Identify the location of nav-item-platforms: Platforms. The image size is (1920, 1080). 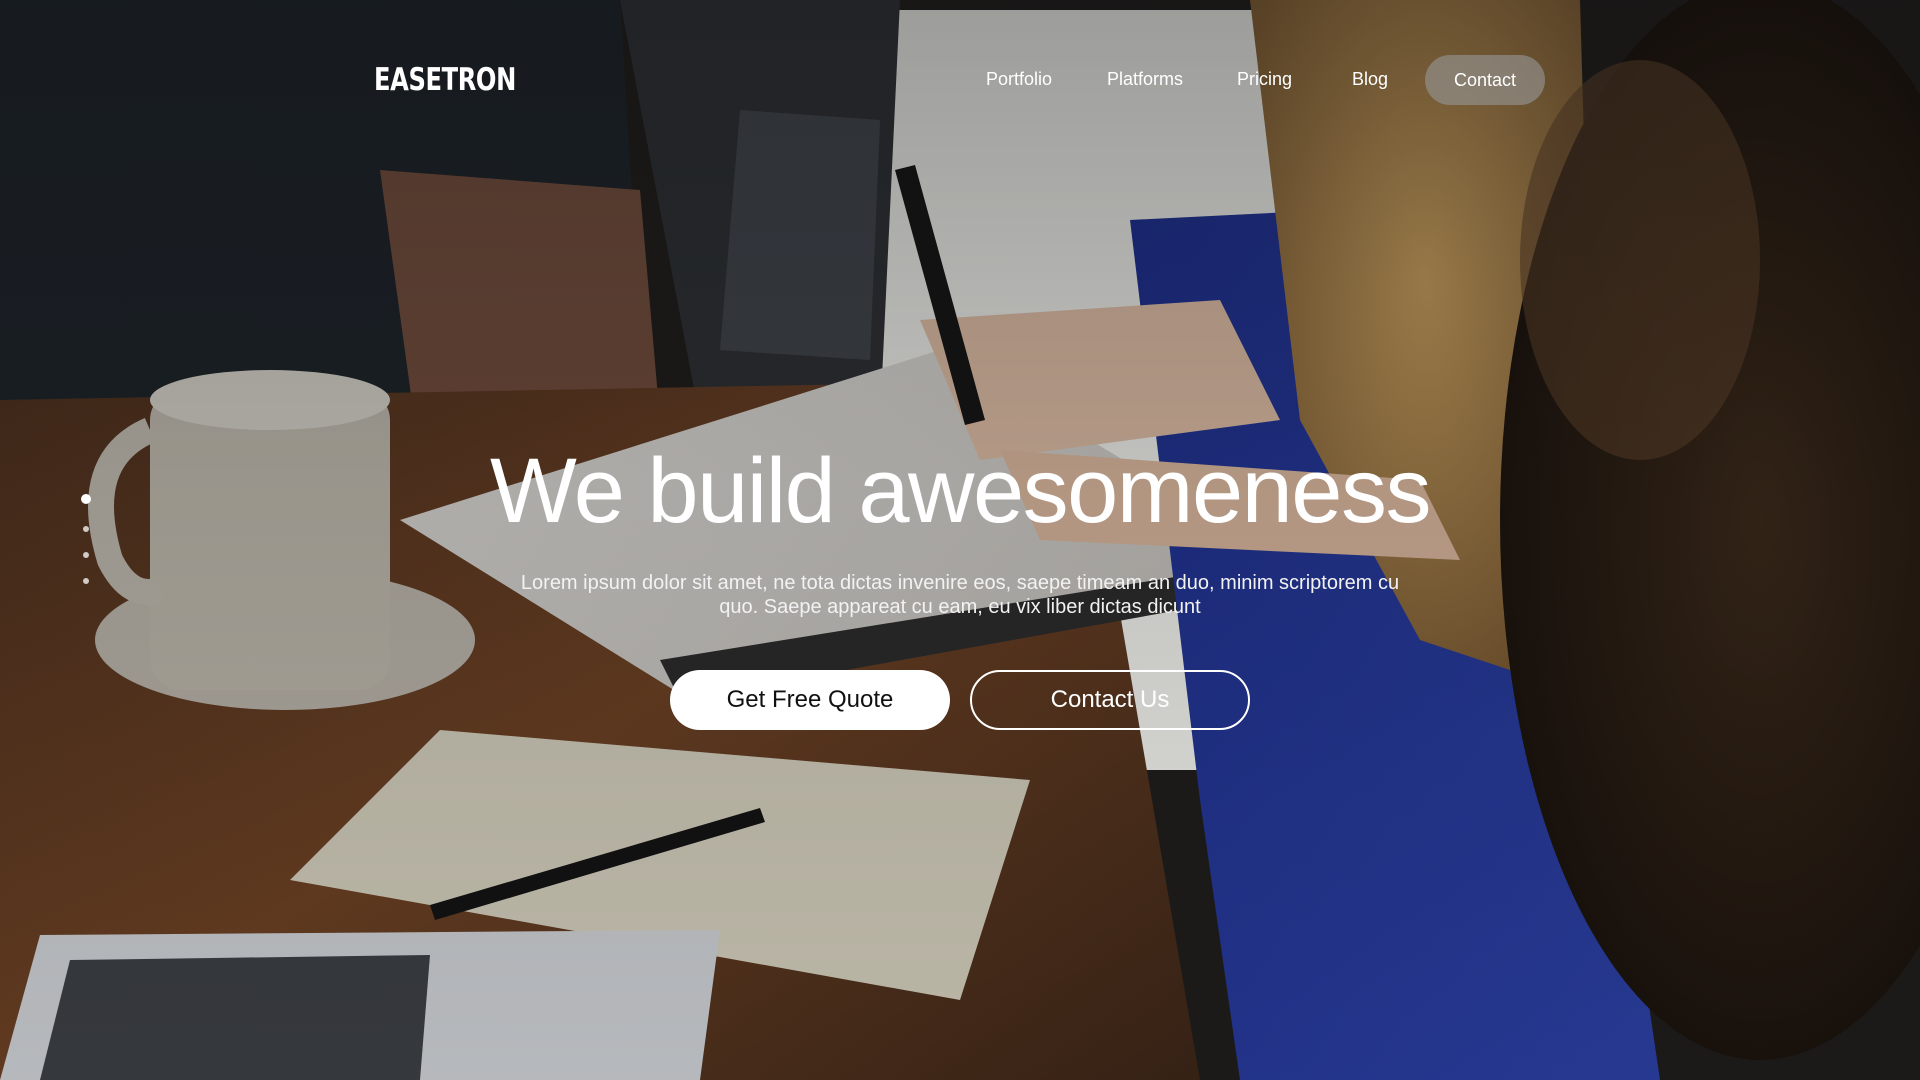
(1145, 79).